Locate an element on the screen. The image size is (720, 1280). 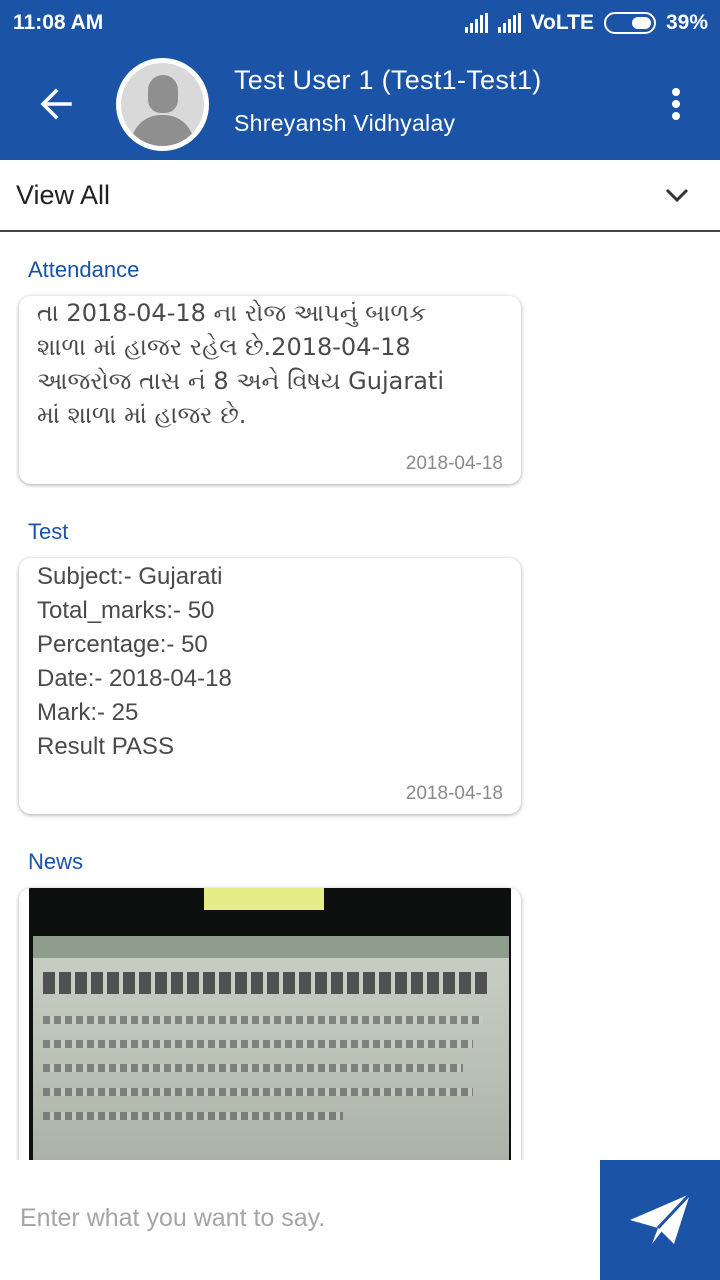
news-card is located at coordinates (270, 1024).